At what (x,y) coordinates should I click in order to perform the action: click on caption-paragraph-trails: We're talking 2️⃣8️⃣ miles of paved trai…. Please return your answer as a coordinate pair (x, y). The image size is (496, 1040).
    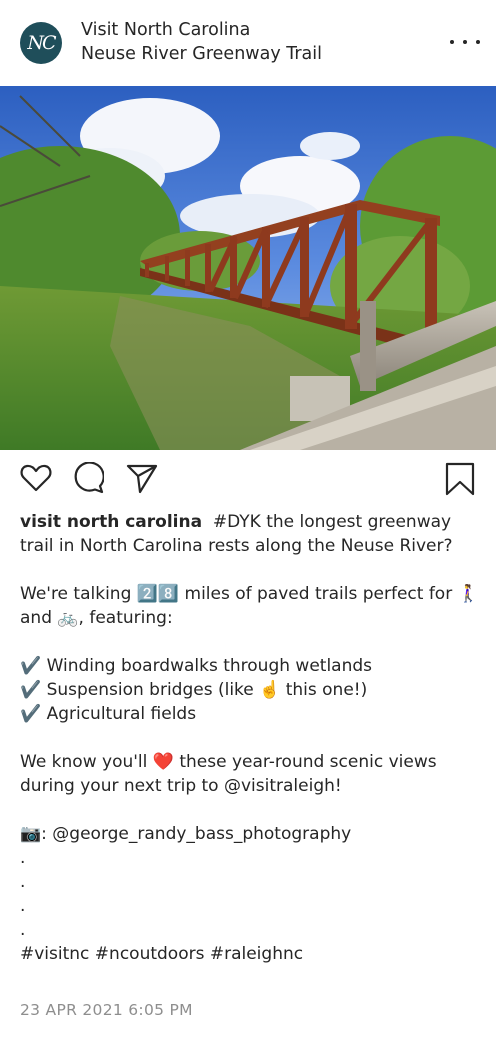
    Looking at the image, I should click on (252, 606).